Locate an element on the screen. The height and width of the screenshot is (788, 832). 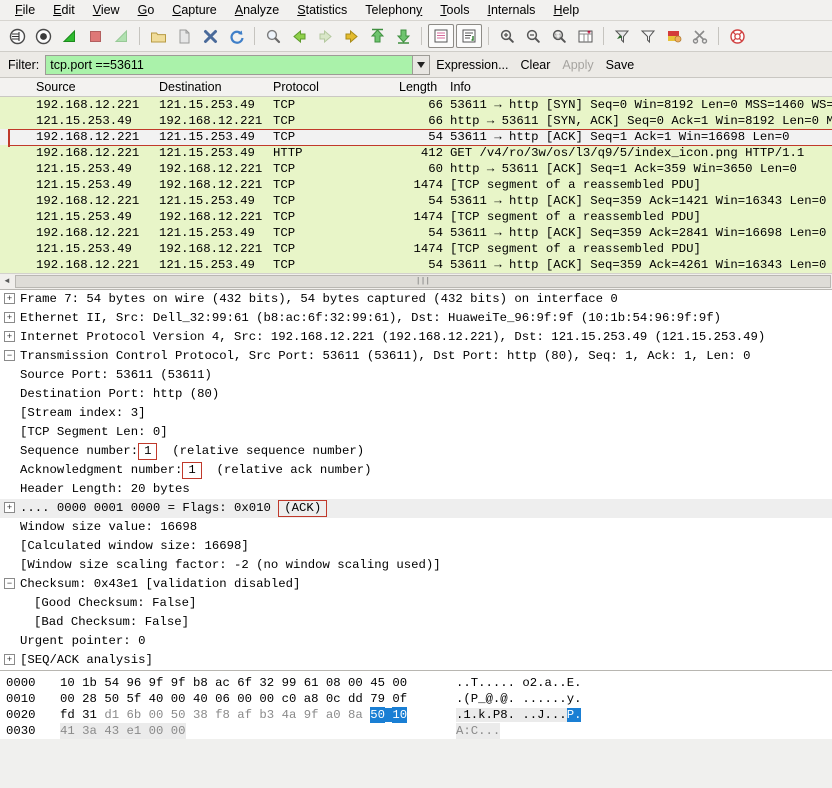
hex-byte: fd is located at coordinates (67, 715).